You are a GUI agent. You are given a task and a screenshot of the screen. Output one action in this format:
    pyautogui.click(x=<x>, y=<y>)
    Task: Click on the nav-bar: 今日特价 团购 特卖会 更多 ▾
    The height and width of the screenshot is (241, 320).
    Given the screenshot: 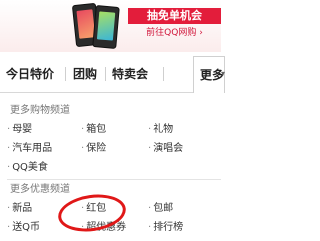 What is the action you would take?
    pyautogui.click(x=112, y=74)
    